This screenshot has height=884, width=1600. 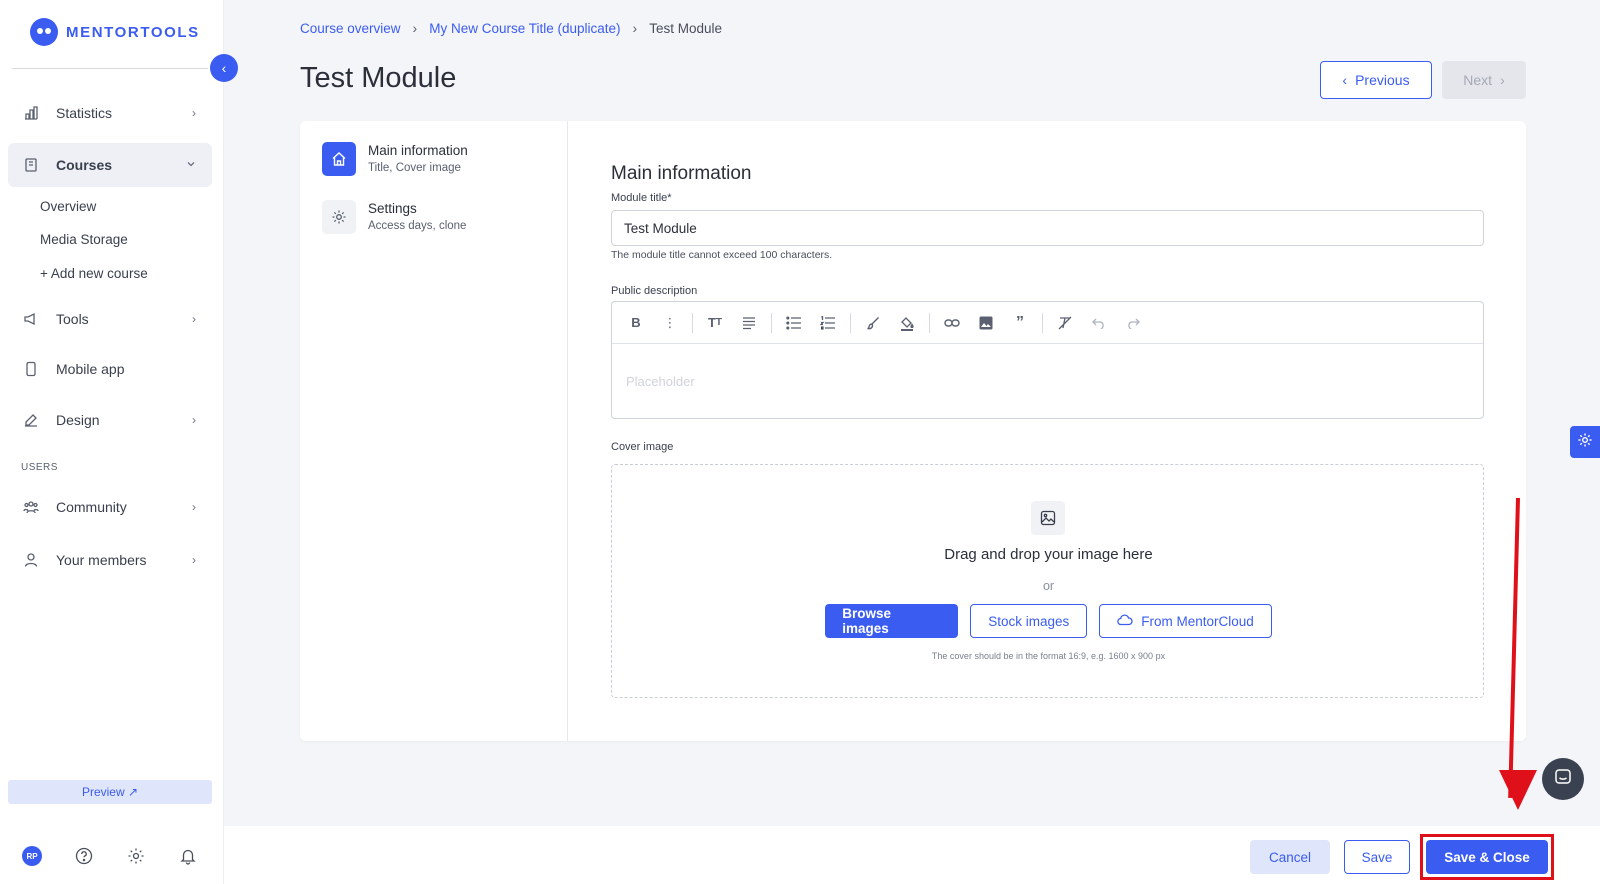 I want to click on pencil-icon, so click(x=31, y=420).